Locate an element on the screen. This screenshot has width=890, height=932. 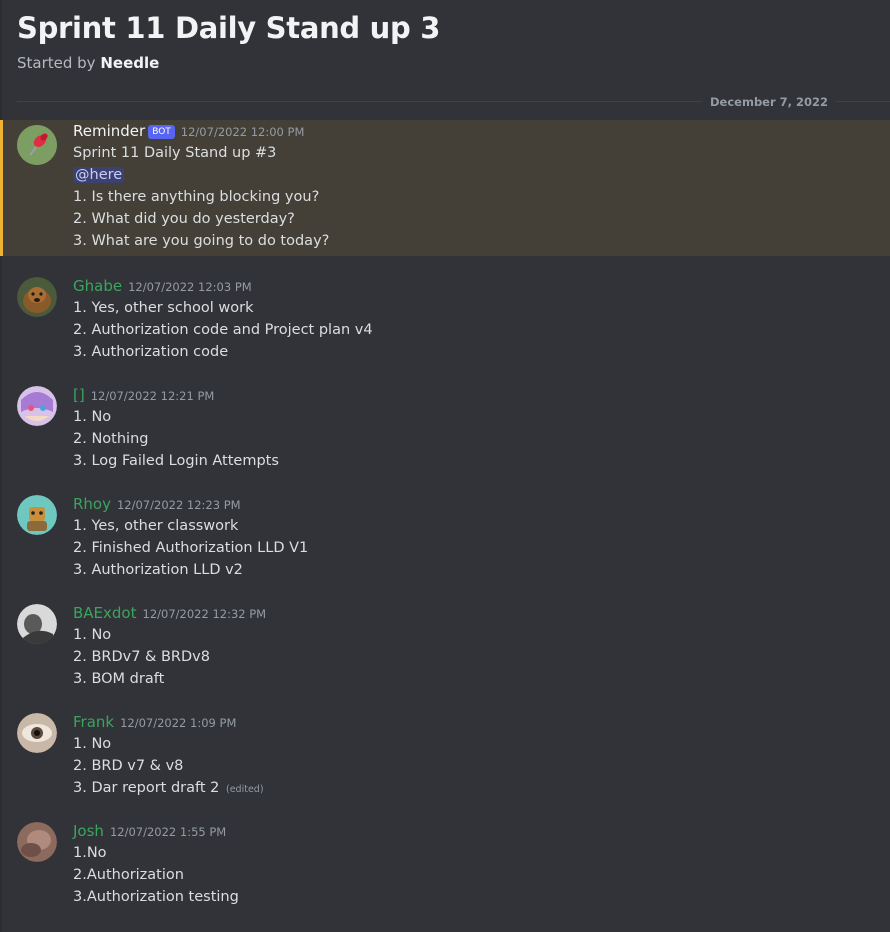
here-mention: @here is located at coordinates (99, 175).